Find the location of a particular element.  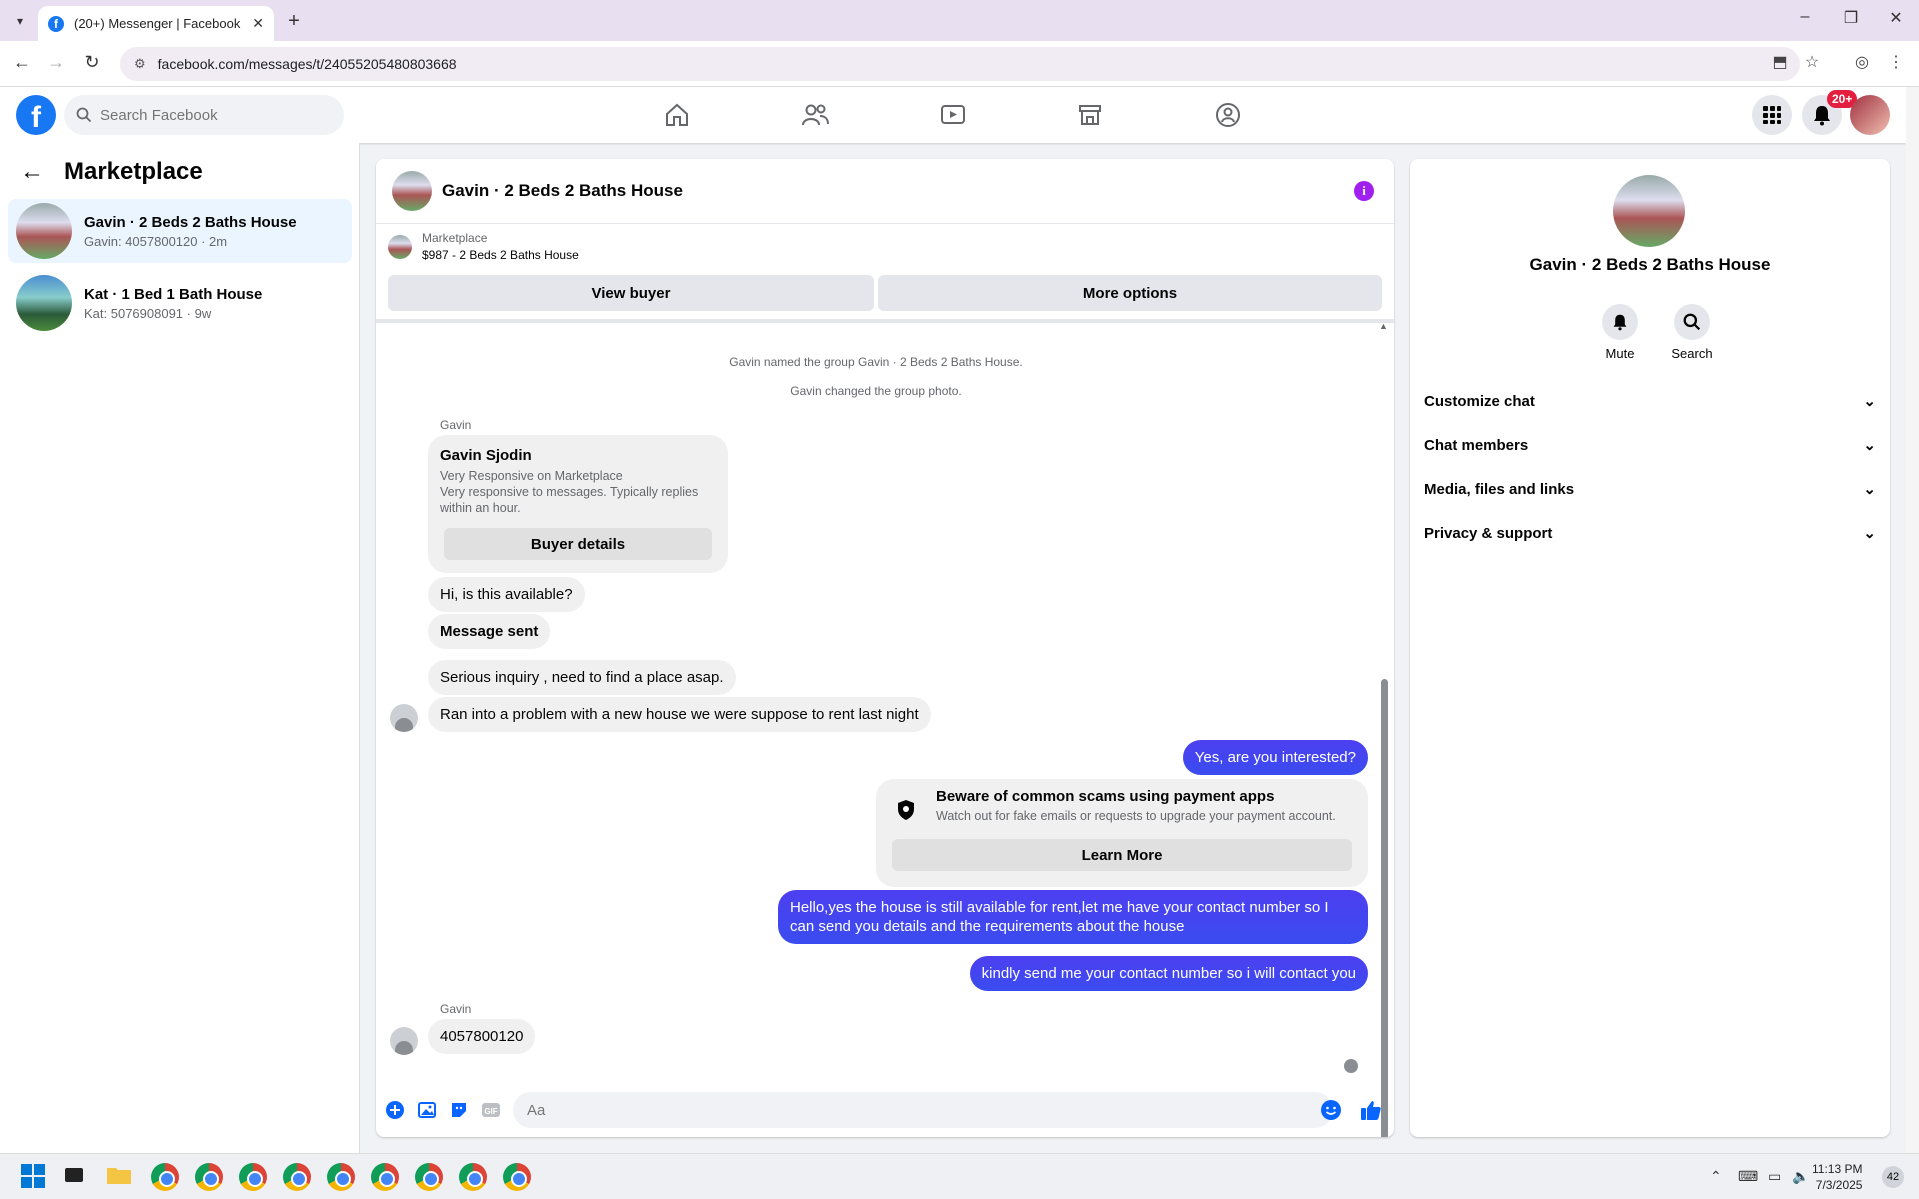

chat-header: Gavin · 2 Beds 2 Baths House i is located at coordinates (885, 191).